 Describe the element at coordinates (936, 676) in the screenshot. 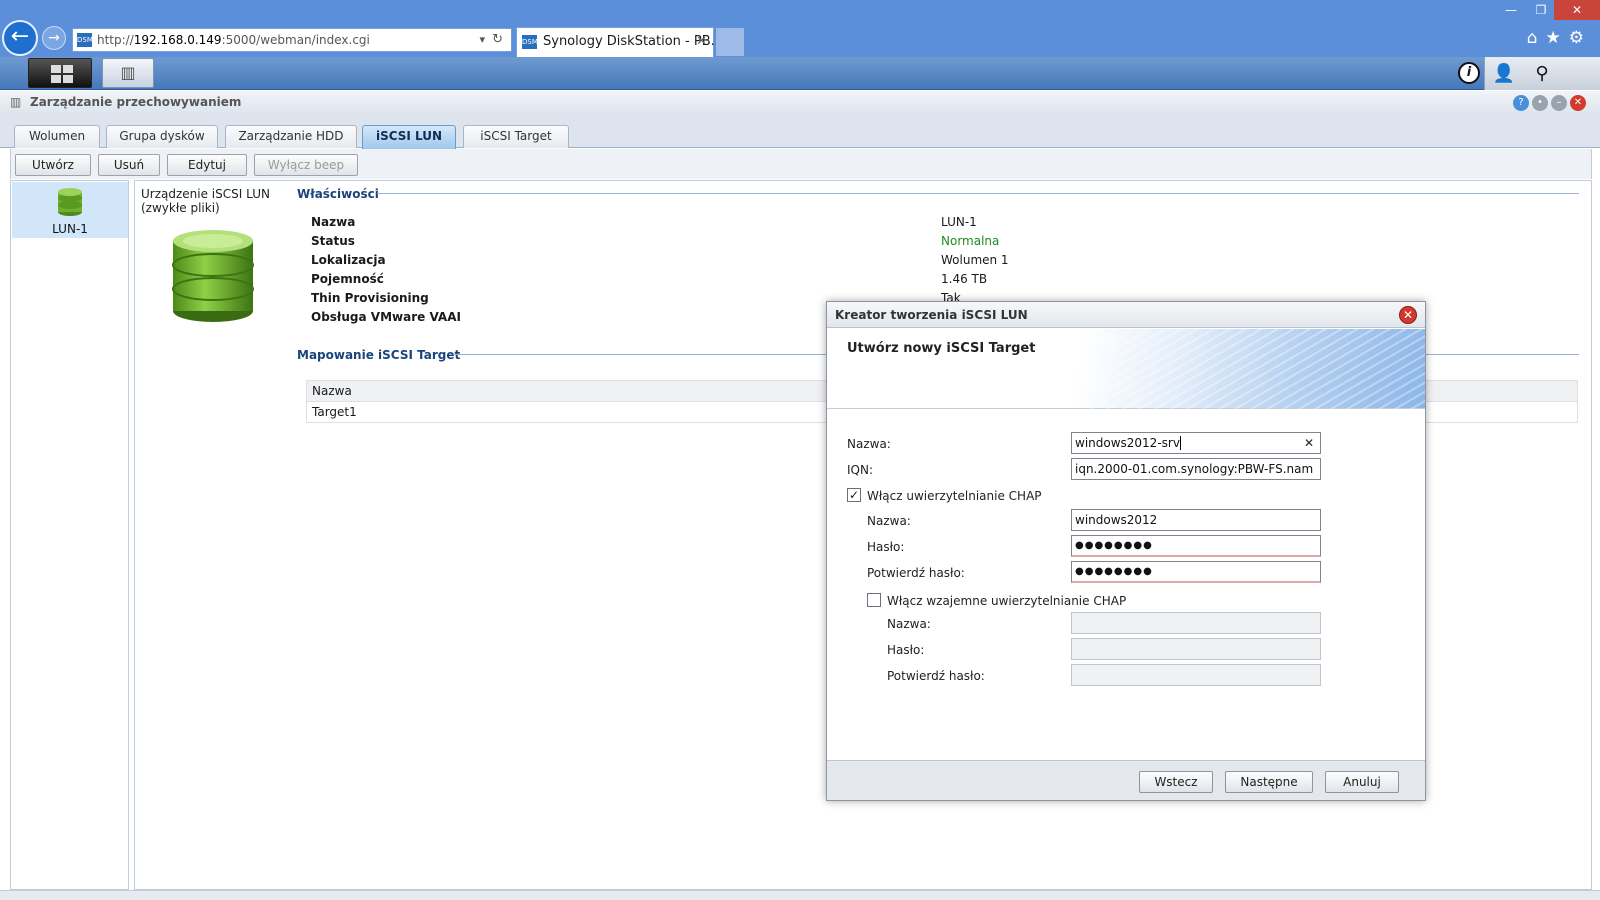

I see `mutual-confirm-label: Potwierdź hasło:` at that location.